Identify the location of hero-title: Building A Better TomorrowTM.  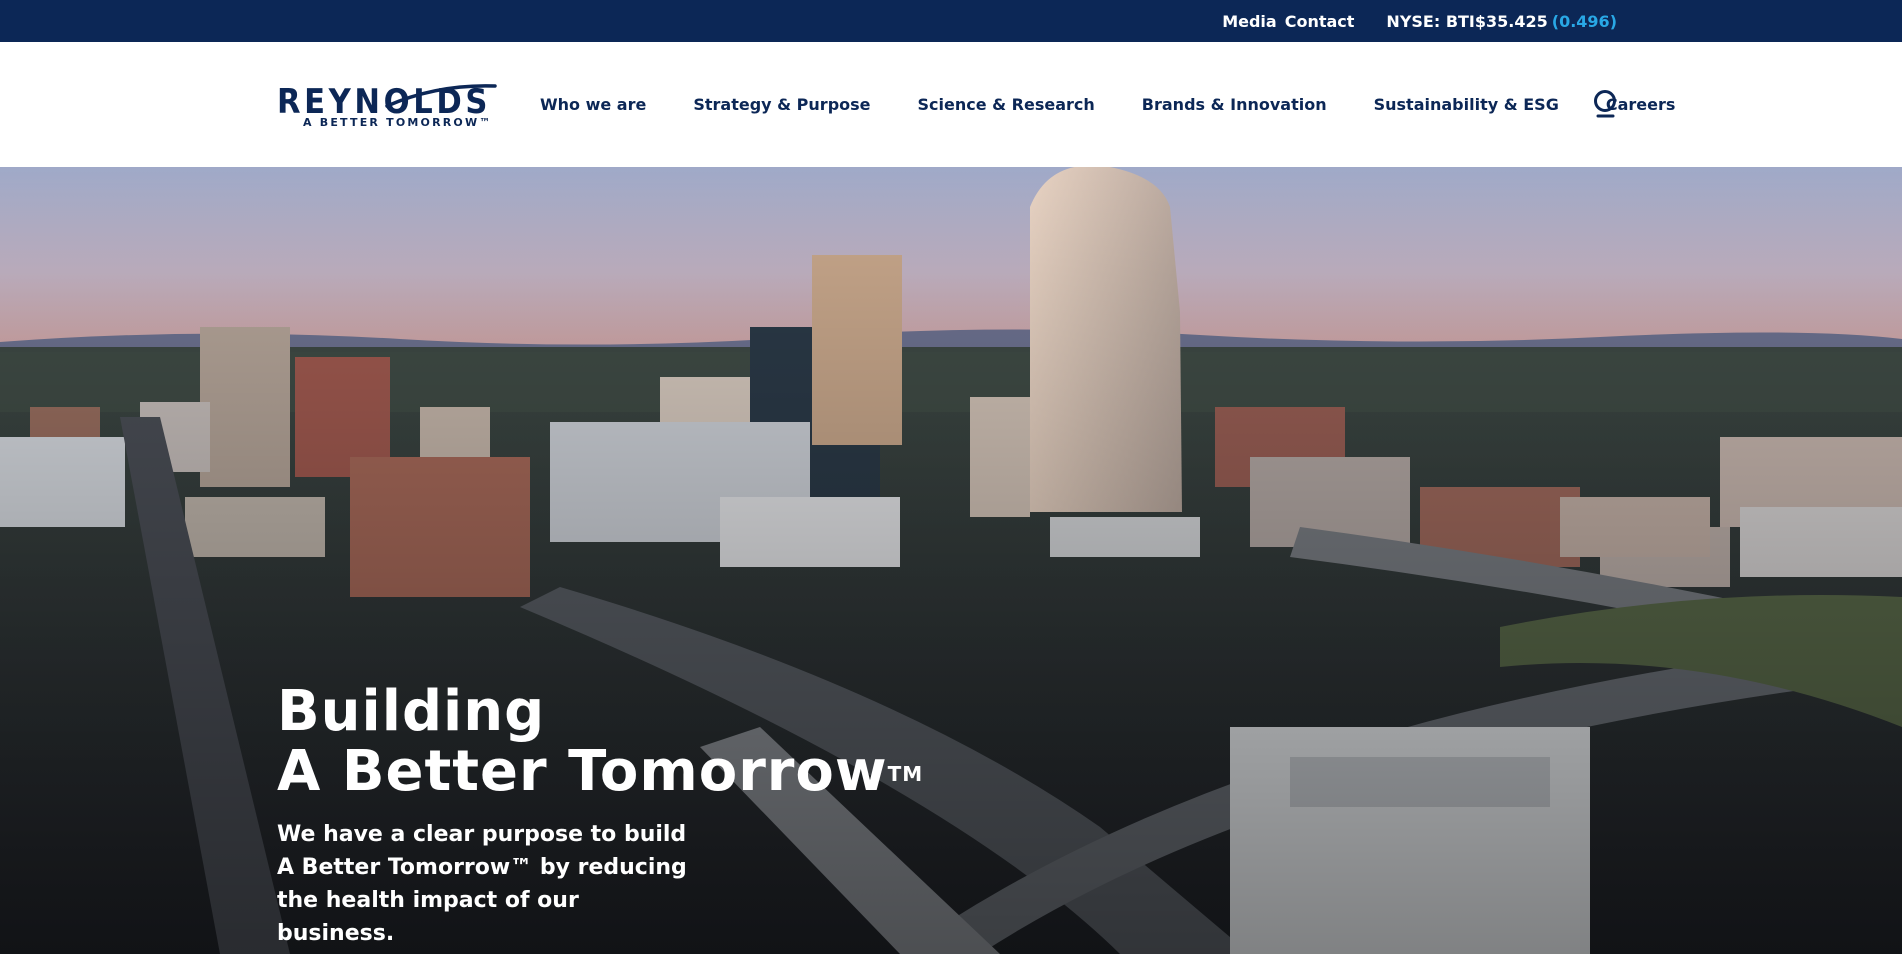
(600, 742).